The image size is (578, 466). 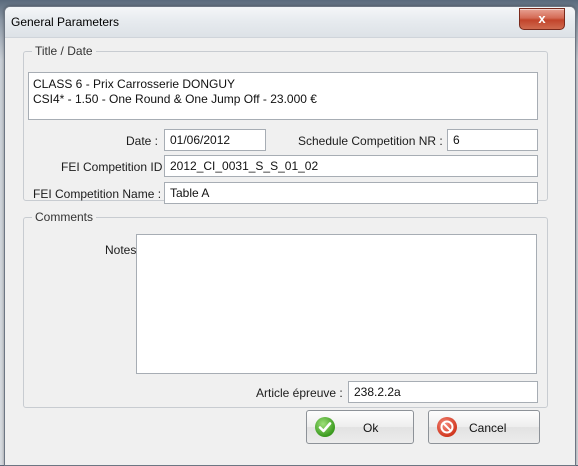 I want to click on fei-competition-id-label: FEI Competition ID :, so click(x=115, y=167).